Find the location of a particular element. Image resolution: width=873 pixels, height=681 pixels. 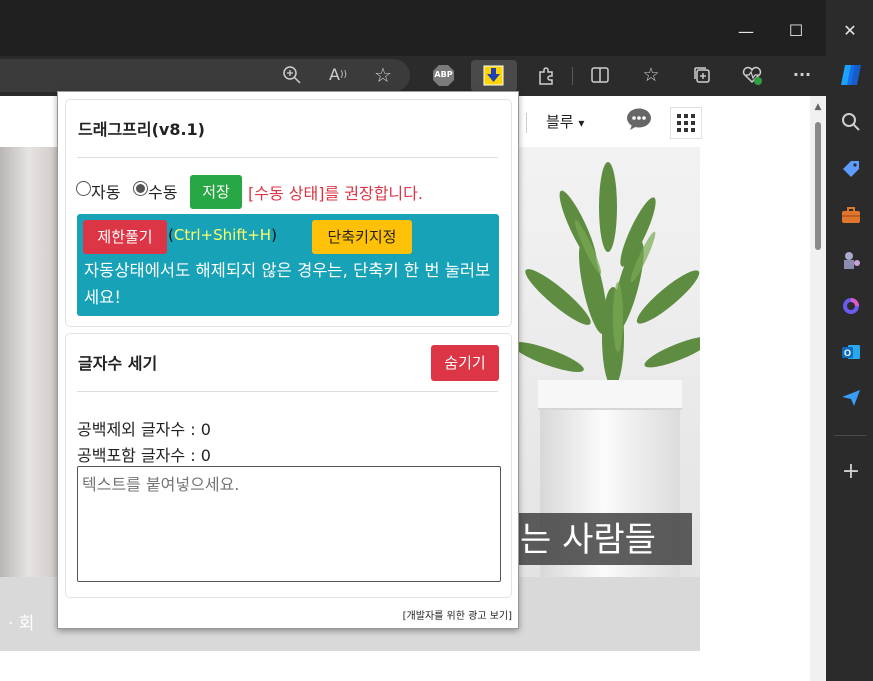

title-divider is located at coordinates (287, 157).